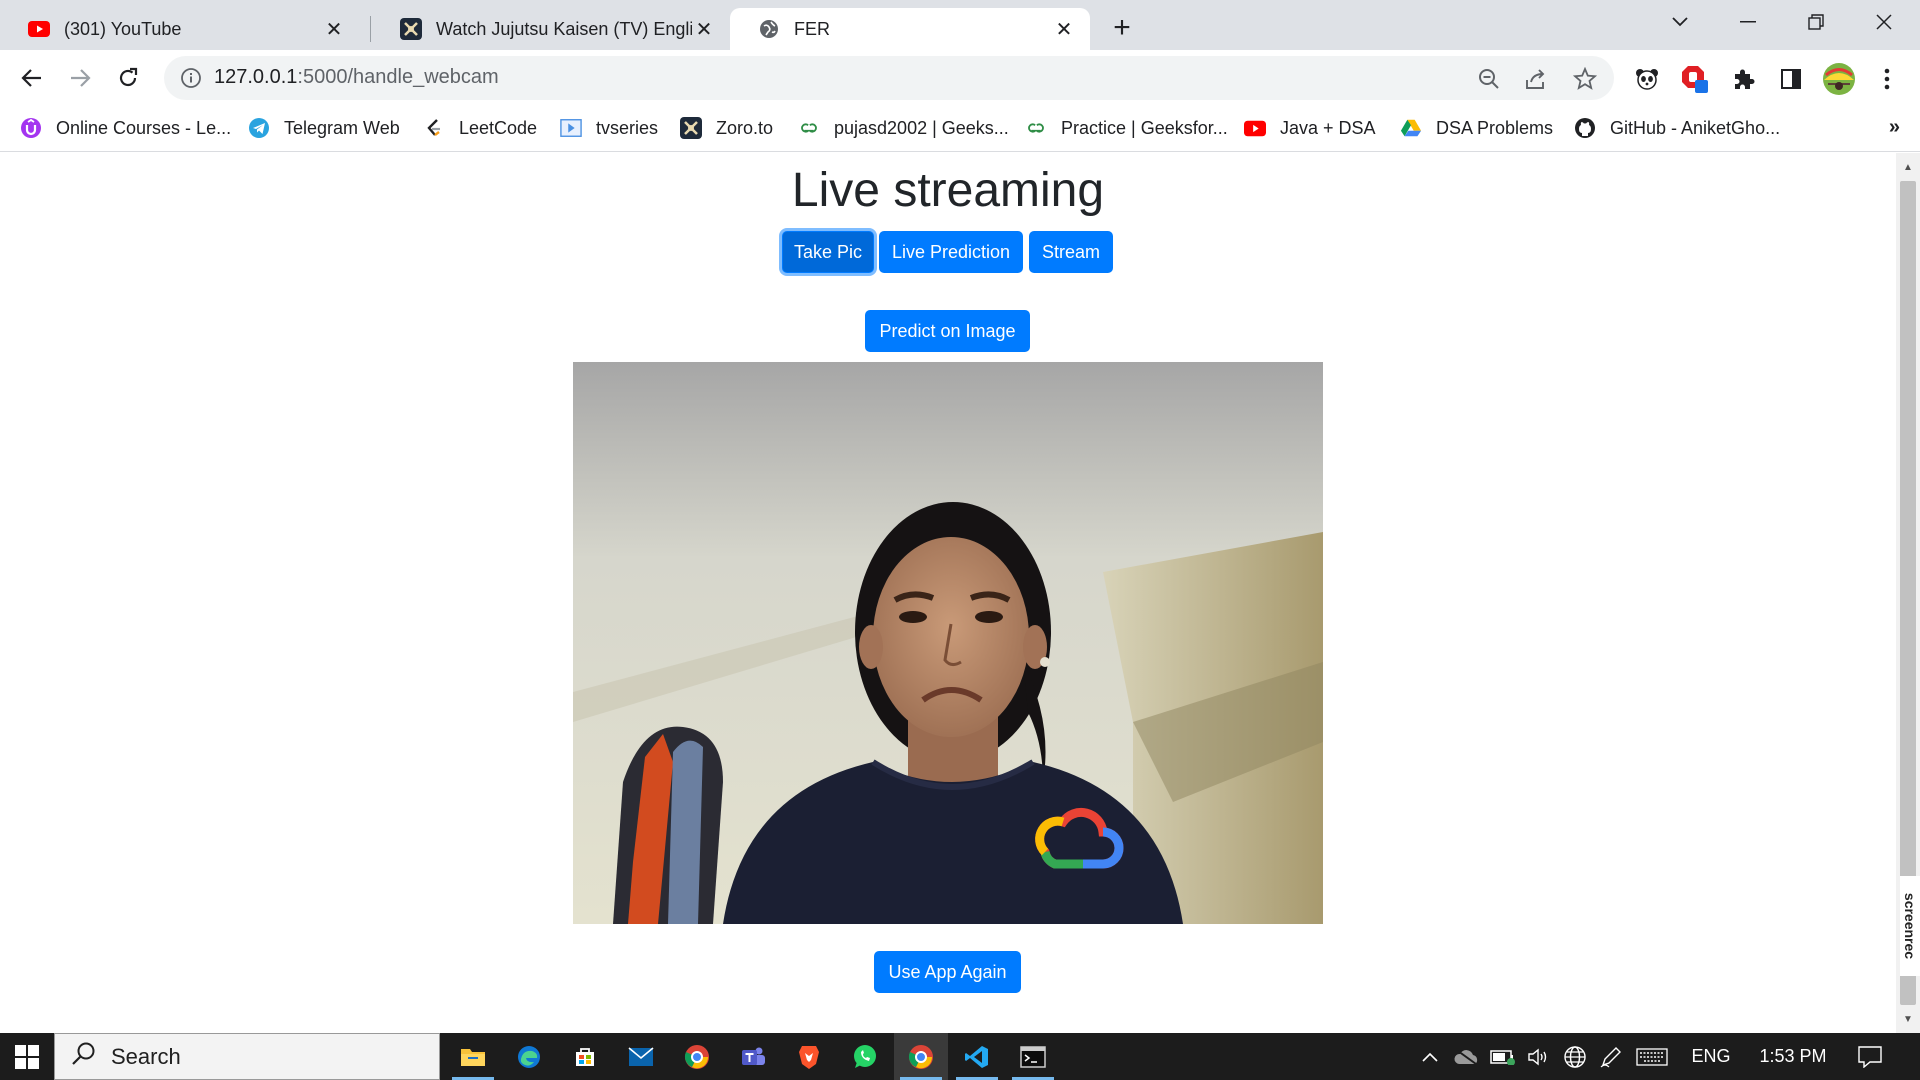 The image size is (1920, 1080). I want to click on vscode-icon, so click(977, 1056).